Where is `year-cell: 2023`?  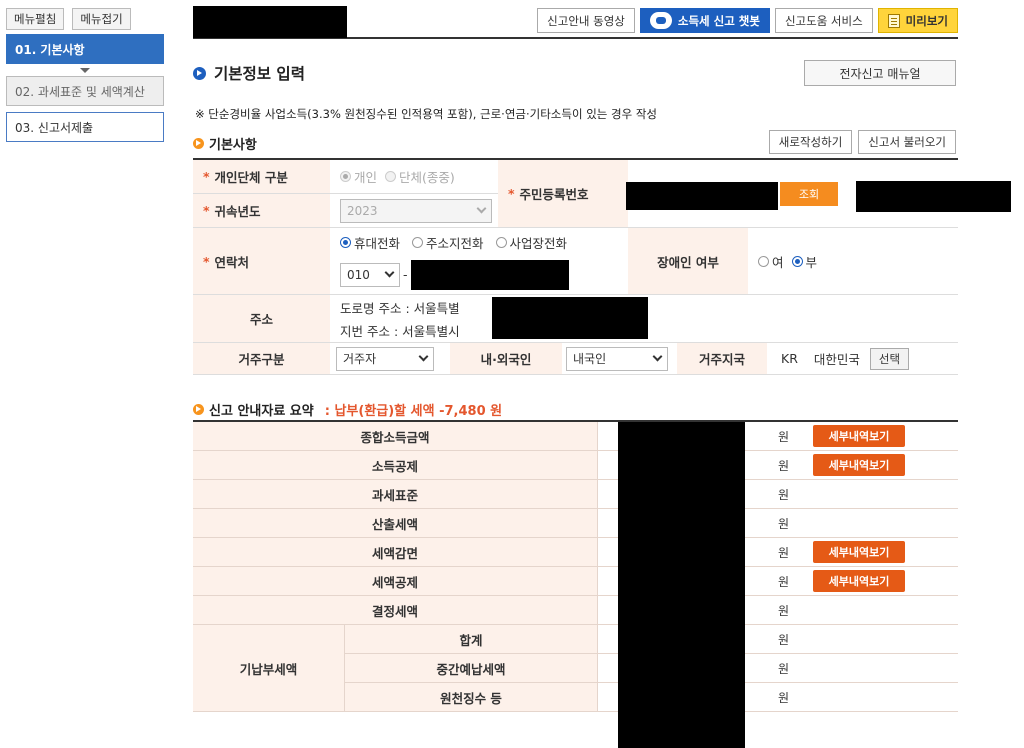
year-cell: 2023 is located at coordinates (414, 210).